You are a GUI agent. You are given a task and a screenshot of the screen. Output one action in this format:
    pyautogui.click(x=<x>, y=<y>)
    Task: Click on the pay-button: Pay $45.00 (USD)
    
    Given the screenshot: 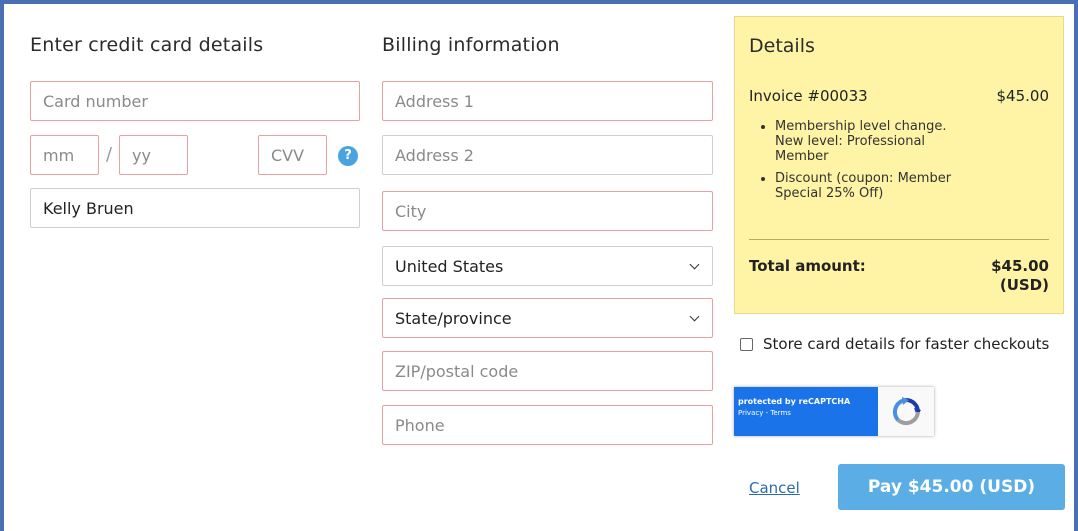 What is the action you would take?
    pyautogui.click(x=951, y=487)
    